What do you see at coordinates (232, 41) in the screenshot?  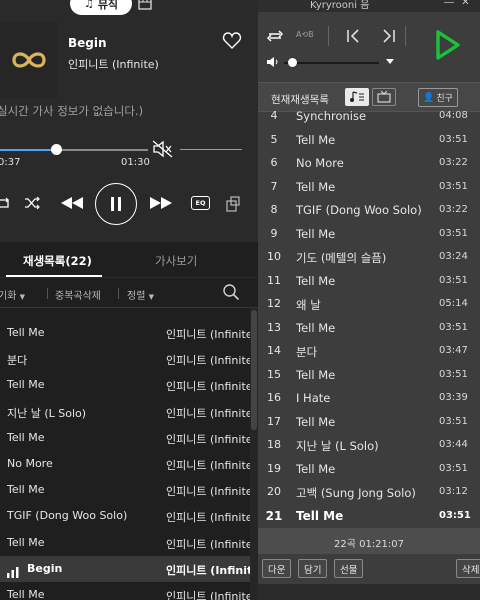 I see `heart-icon` at bounding box center [232, 41].